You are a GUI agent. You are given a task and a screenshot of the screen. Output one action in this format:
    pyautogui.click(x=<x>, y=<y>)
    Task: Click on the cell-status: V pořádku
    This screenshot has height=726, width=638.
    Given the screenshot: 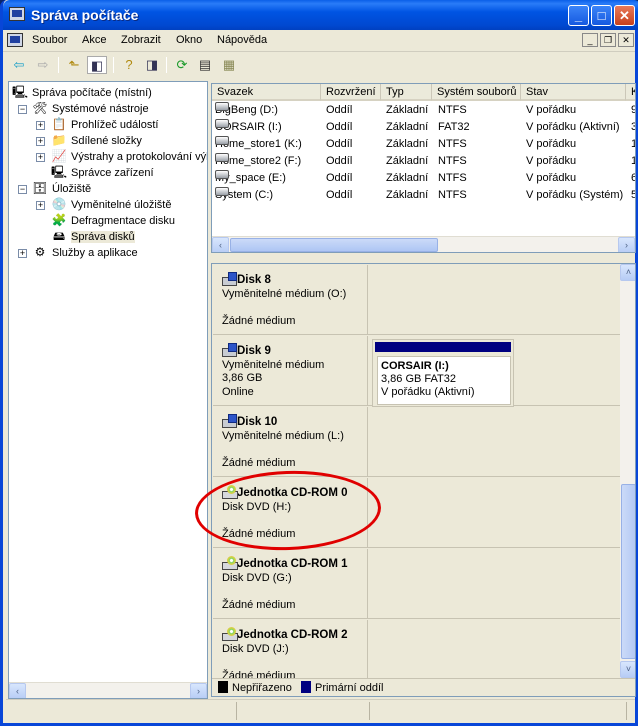 What is the action you would take?
    pyautogui.click(x=551, y=178)
    